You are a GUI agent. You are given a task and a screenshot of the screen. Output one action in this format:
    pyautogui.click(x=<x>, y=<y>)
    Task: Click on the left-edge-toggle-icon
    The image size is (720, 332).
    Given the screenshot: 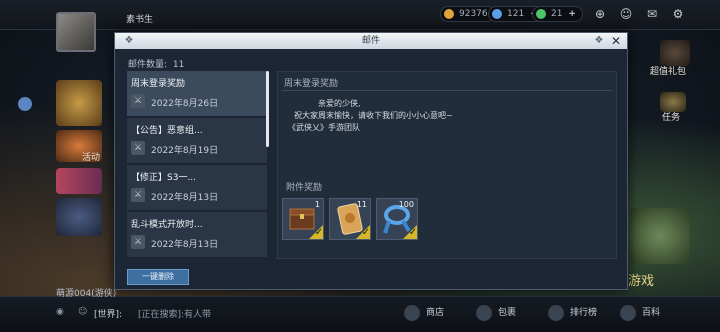 What is the action you would take?
    pyautogui.click(x=25, y=104)
    